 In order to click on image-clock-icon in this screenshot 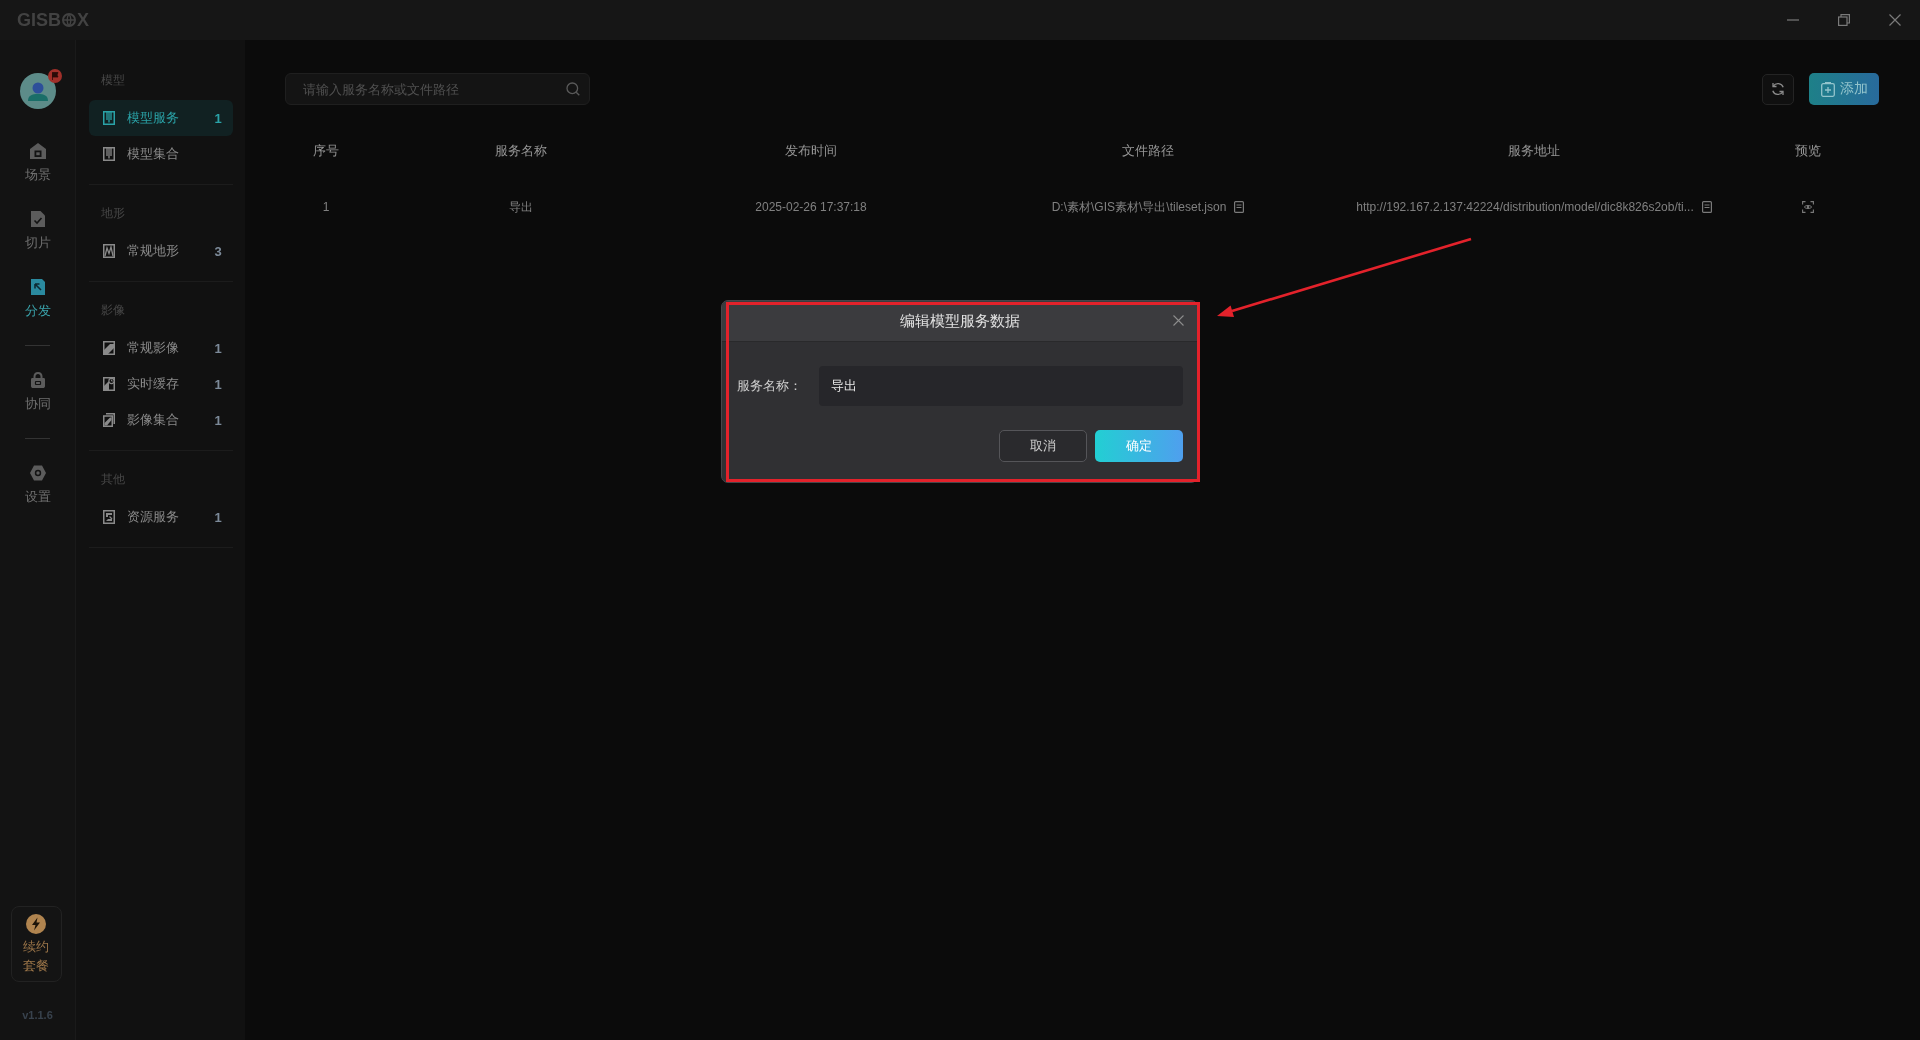, I will do `click(109, 384)`.